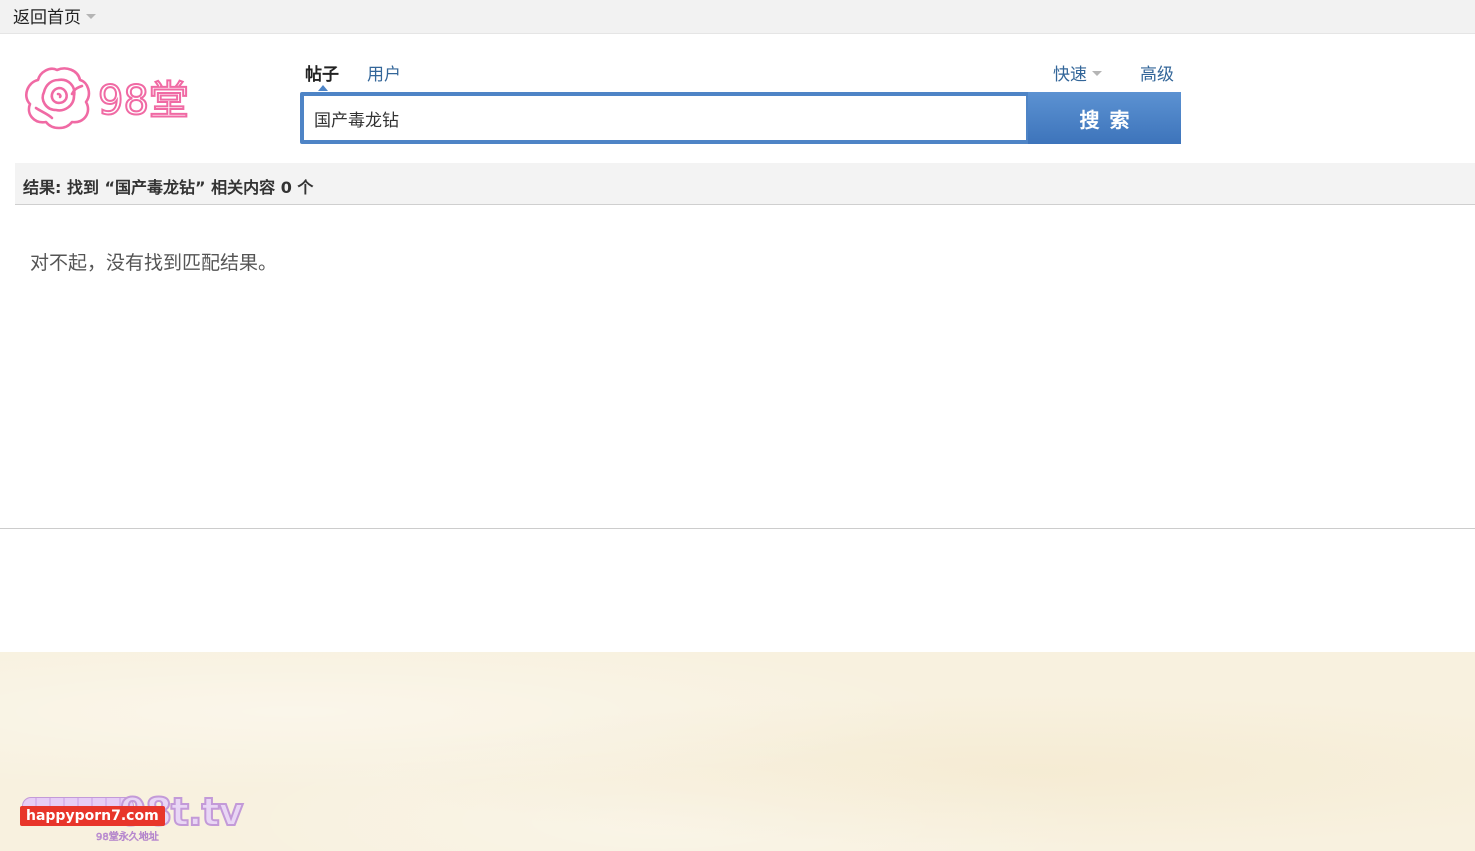 The height and width of the screenshot is (851, 1475). Describe the element at coordinates (168, 187) in the screenshot. I see `result-summary: 结果: 找到 “国产毒龙钻” 相关内容 0 个` at that location.